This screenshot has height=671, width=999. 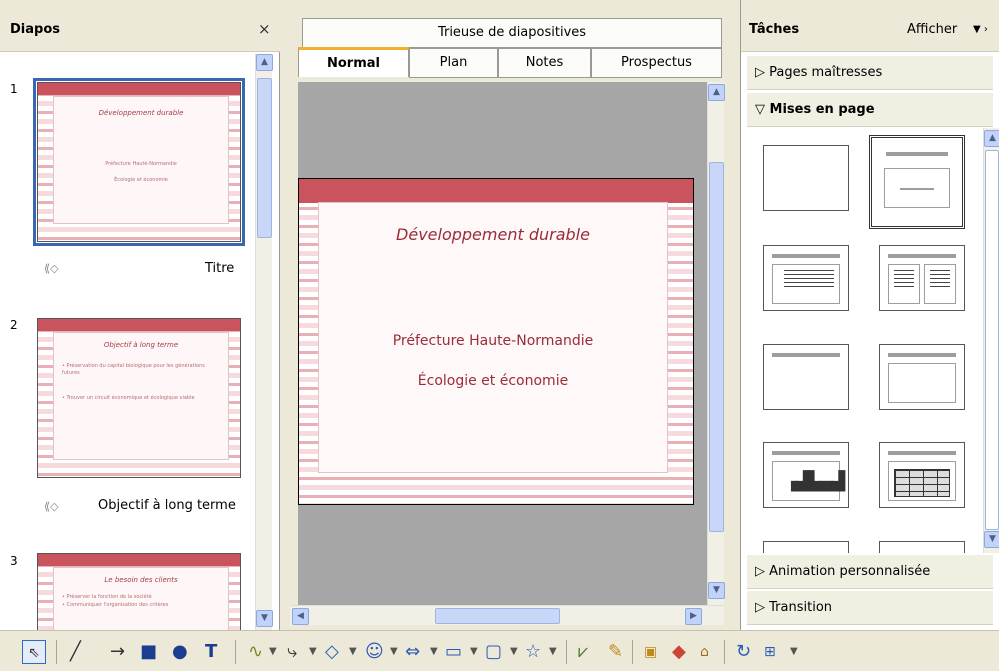 What do you see at coordinates (922, 278) in the screenshot?
I see `layout-title-two-columns` at bounding box center [922, 278].